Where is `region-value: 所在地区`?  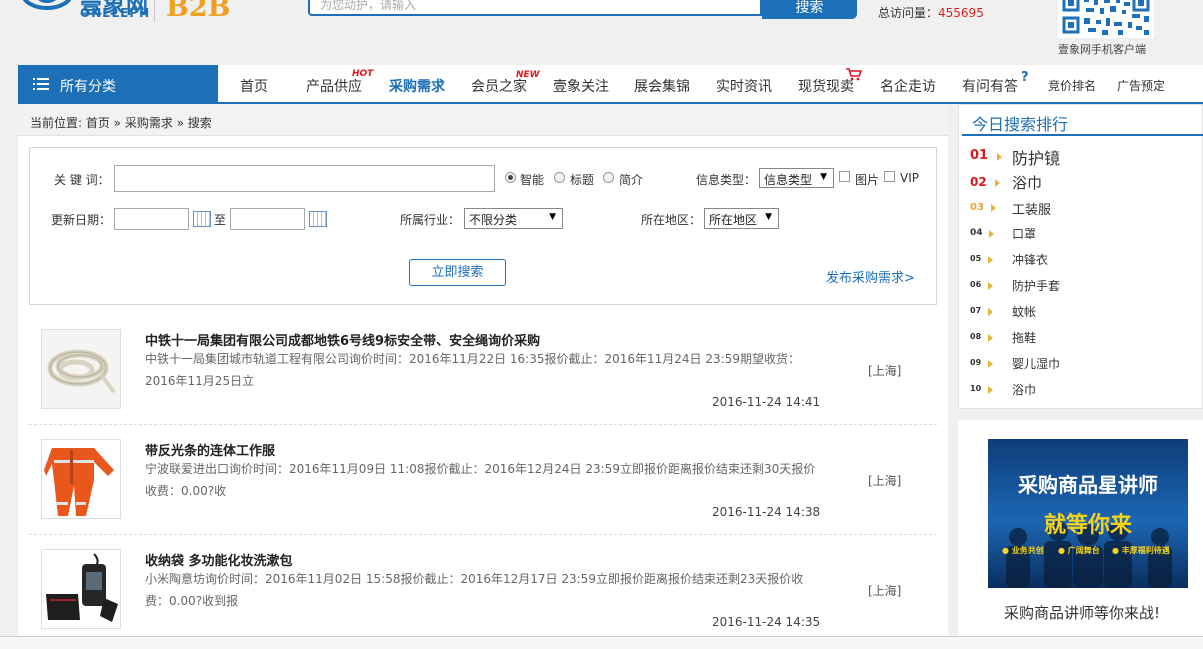
region-value: 所在地区 is located at coordinates (733, 220).